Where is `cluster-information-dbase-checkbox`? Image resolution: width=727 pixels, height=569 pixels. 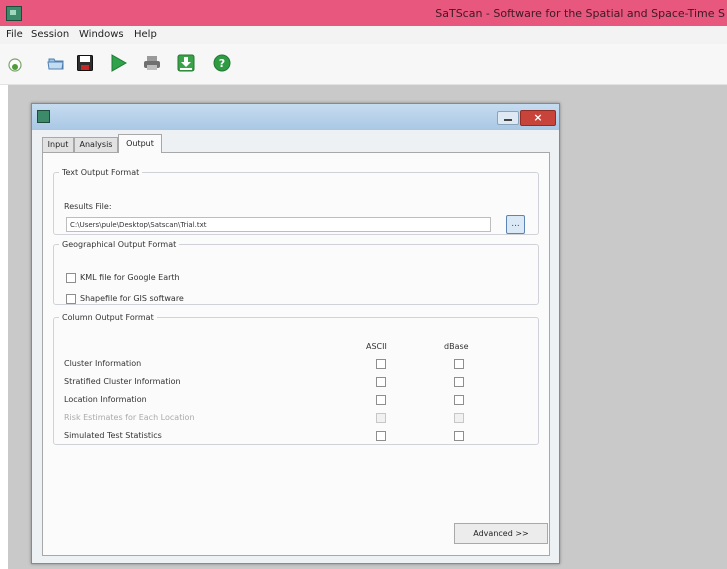 cluster-information-dbase-checkbox is located at coordinates (459, 364).